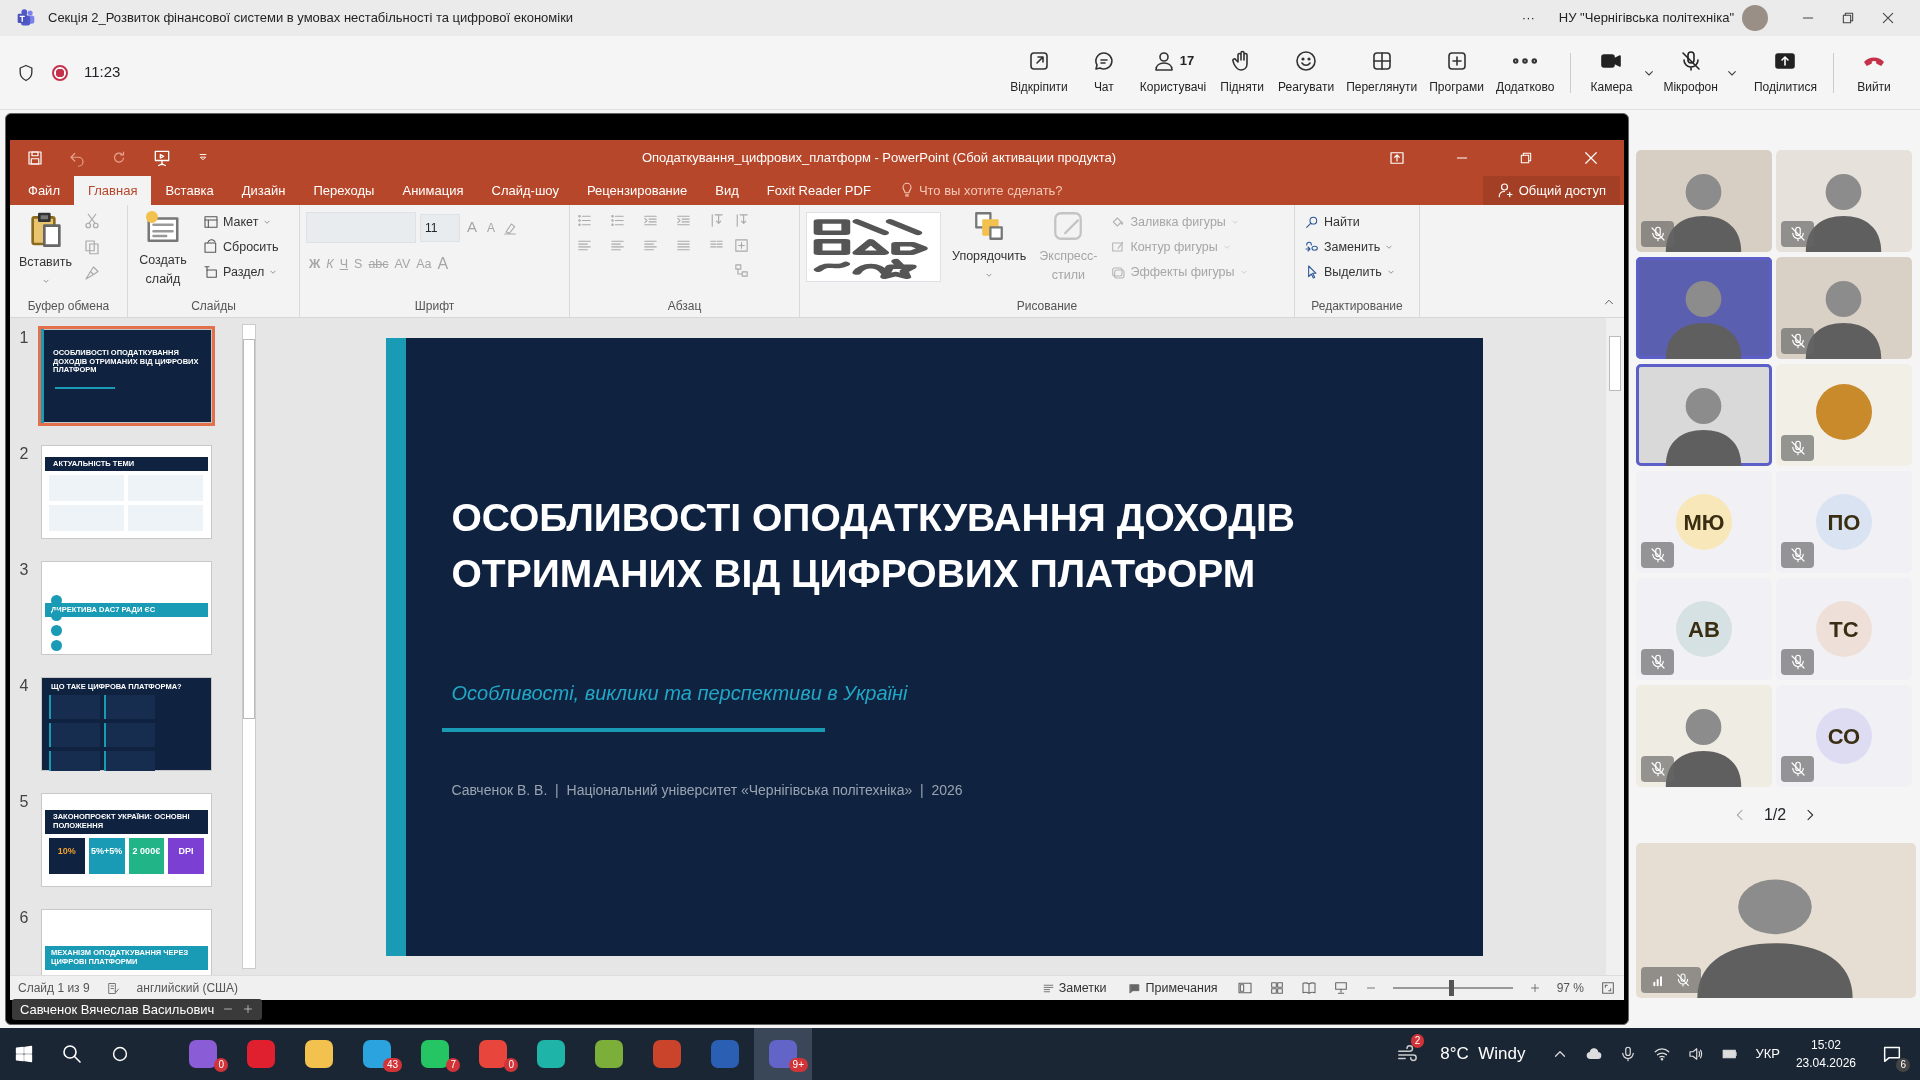 This screenshot has width=1920, height=1080. I want to click on ribbon-tab: Файл, so click(44, 190).